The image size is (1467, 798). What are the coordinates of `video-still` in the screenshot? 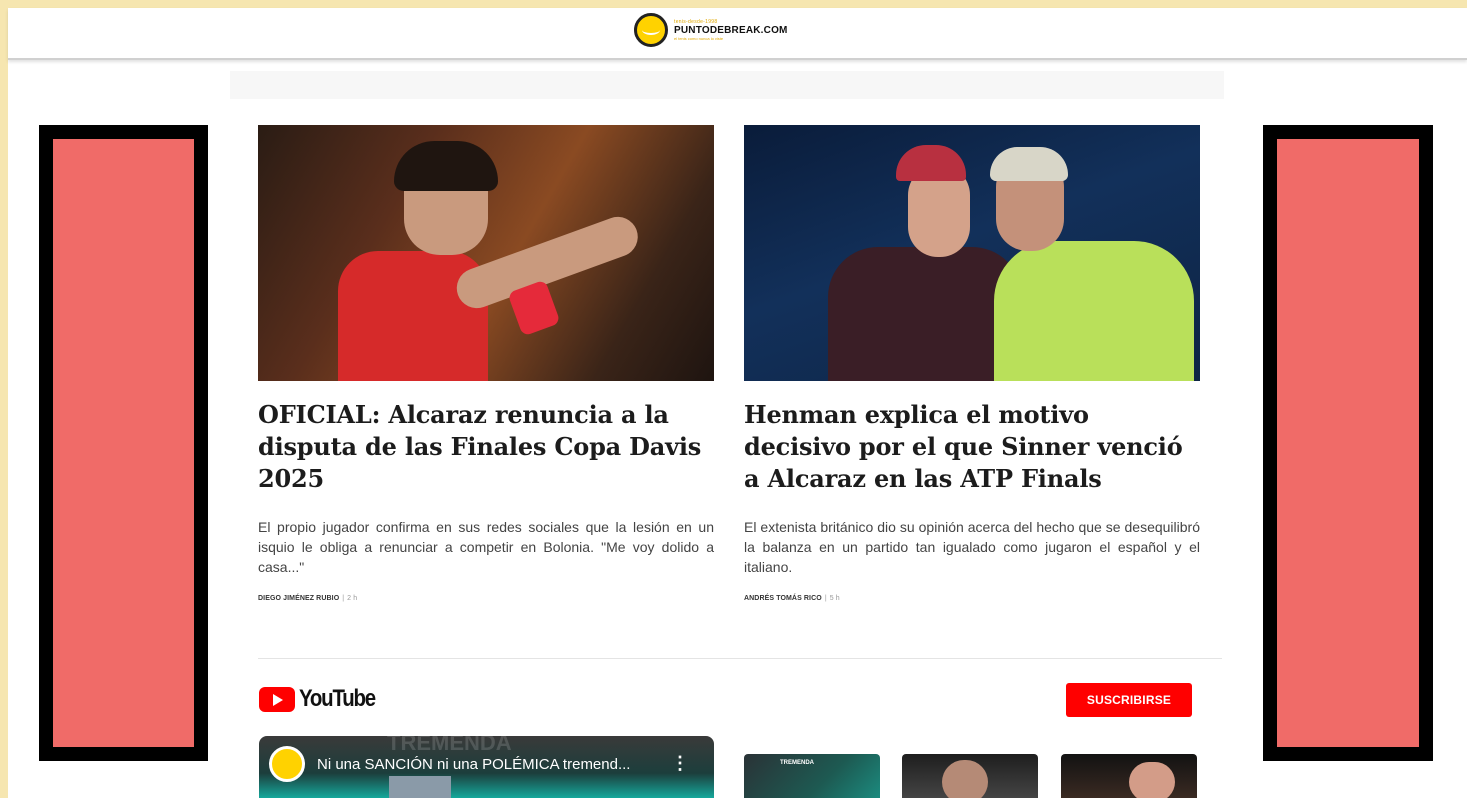 It's located at (420, 787).